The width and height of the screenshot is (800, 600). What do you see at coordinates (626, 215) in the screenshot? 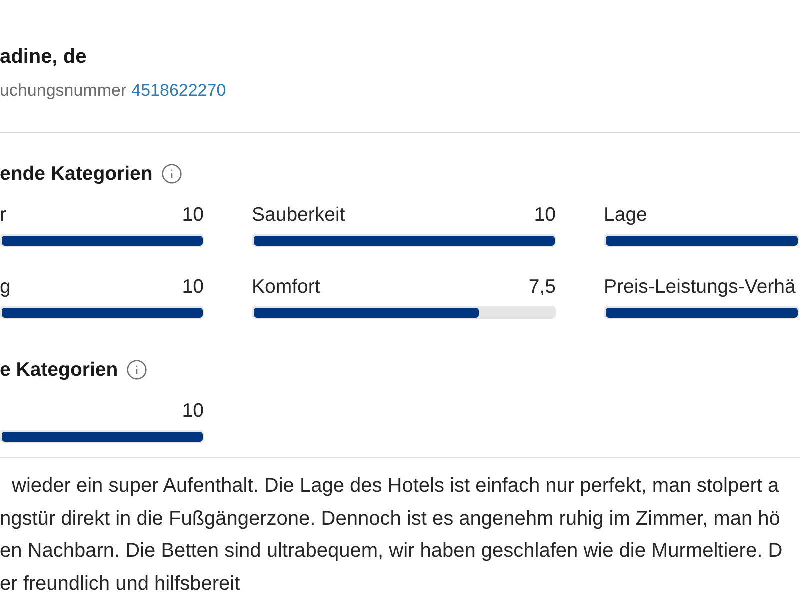
I see `category-label: Lage` at bounding box center [626, 215].